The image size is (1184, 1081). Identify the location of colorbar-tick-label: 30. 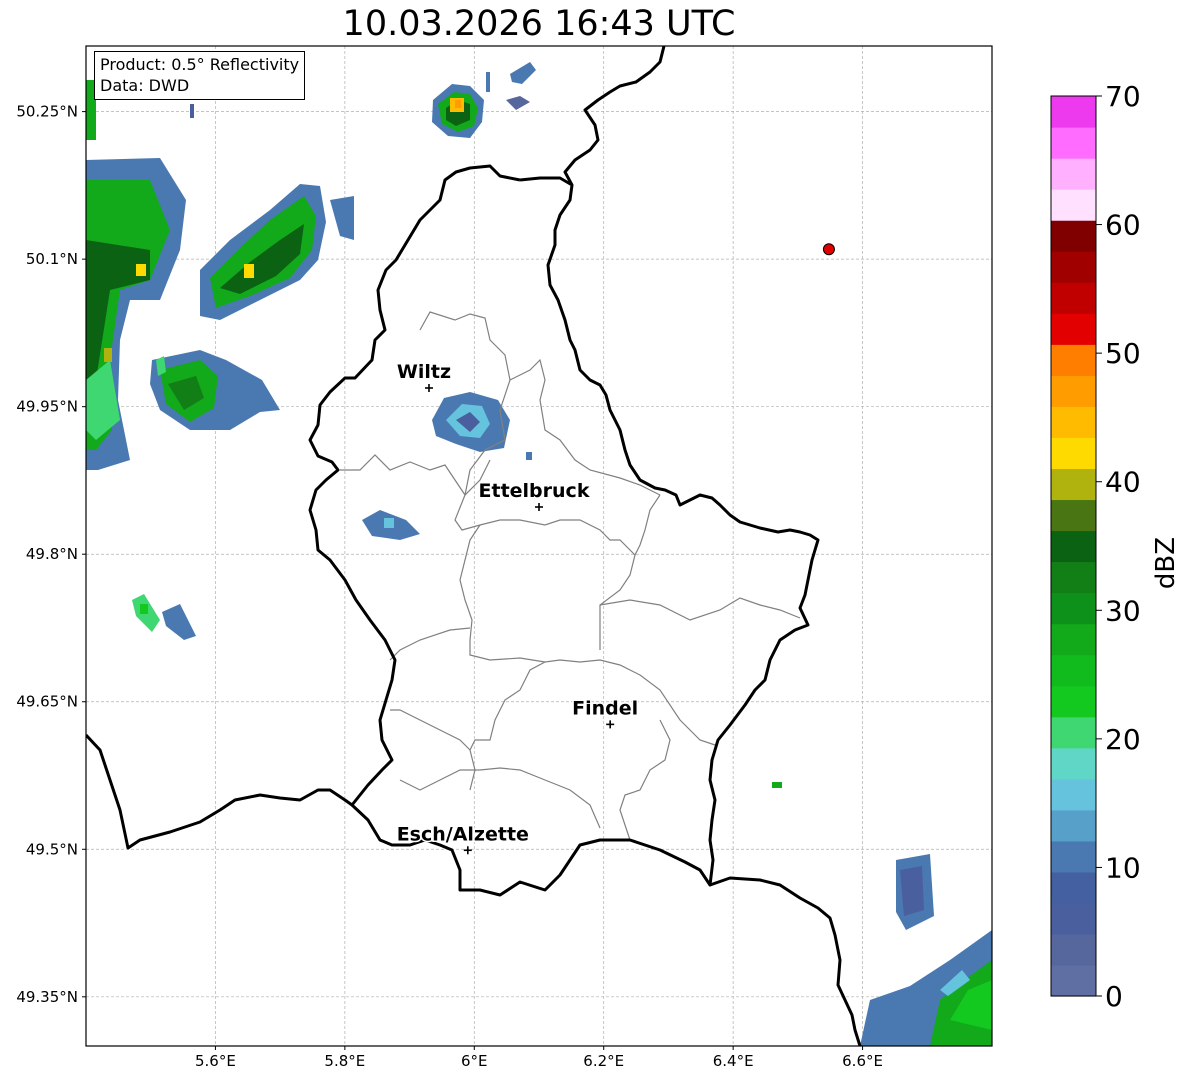
(1123, 610).